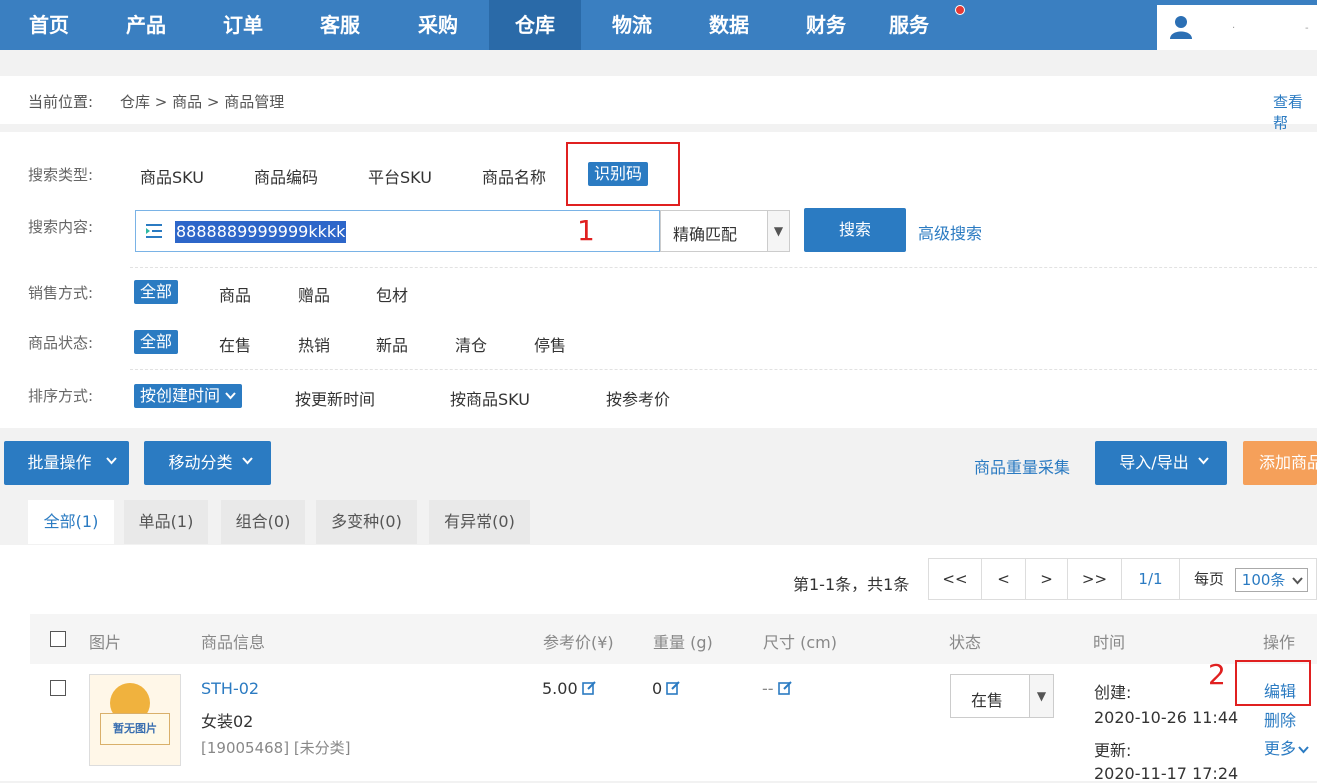  What do you see at coordinates (479, 522) in the screenshot?
I see `tab-abnormal: 有异常(0)` at bounding box center [479, 522].